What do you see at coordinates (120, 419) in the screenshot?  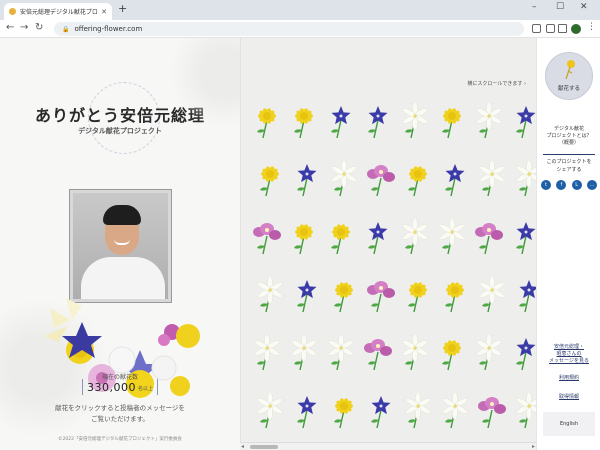 I see `instruction-line-2: ご覧いただけます。` at bounding box center [120, 419].